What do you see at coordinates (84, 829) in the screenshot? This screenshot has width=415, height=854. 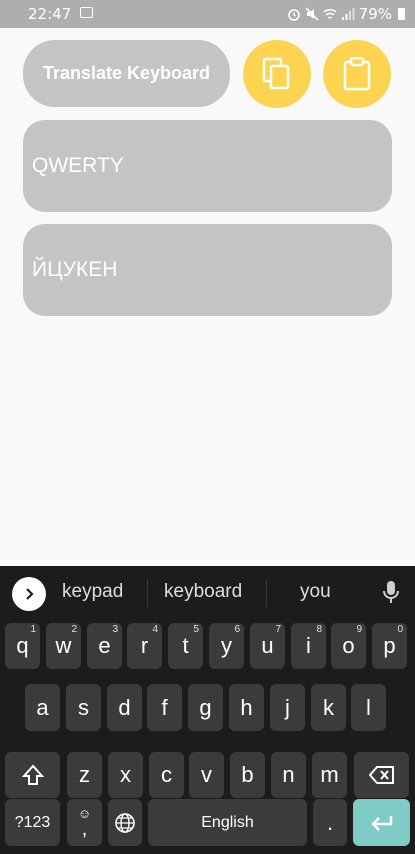 I see `comma-label: ,` at bounding box center [84, 829].